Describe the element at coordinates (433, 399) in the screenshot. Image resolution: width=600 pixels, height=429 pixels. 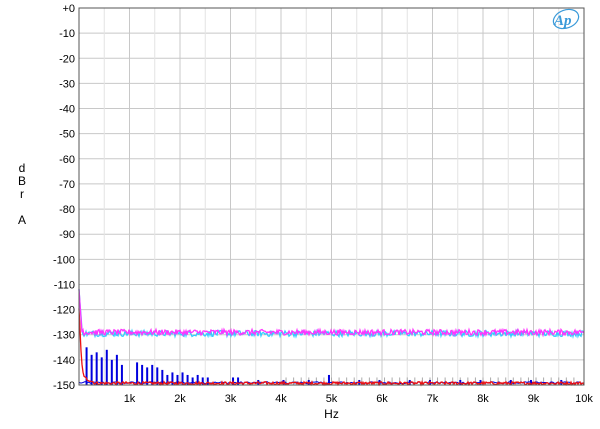
I see `x-tick-label: 7k` at that location.